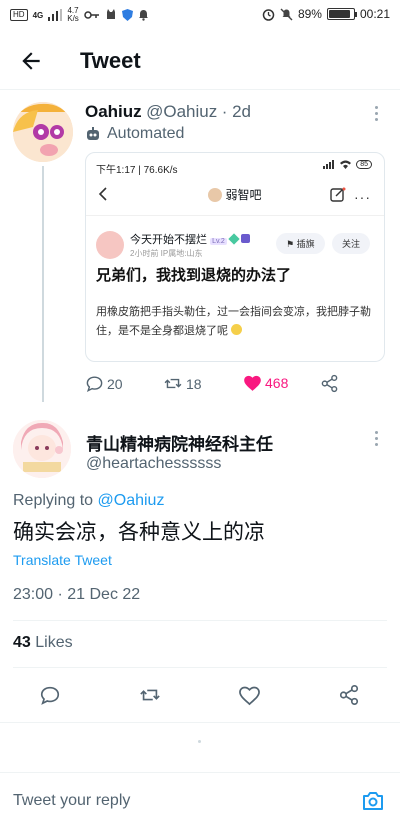 The height and width of the screenshot is (829, 400). What do you see at coordinates (110, 245) in the screenshot?
I see `embed-user-avatar` at bounding box center [110, 245].